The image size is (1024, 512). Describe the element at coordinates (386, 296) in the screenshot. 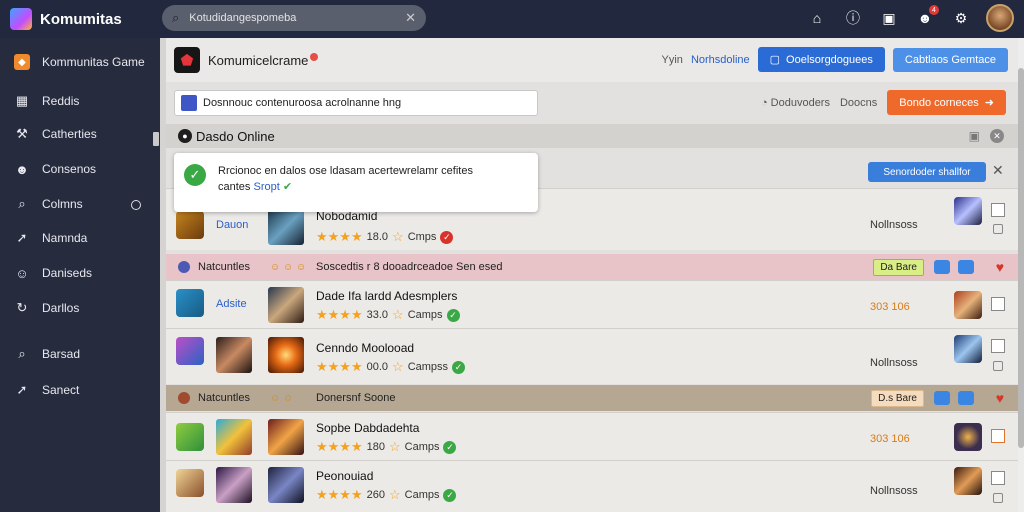

I see `row-title: Dade Ifa lardd Adesmplers` at that location.